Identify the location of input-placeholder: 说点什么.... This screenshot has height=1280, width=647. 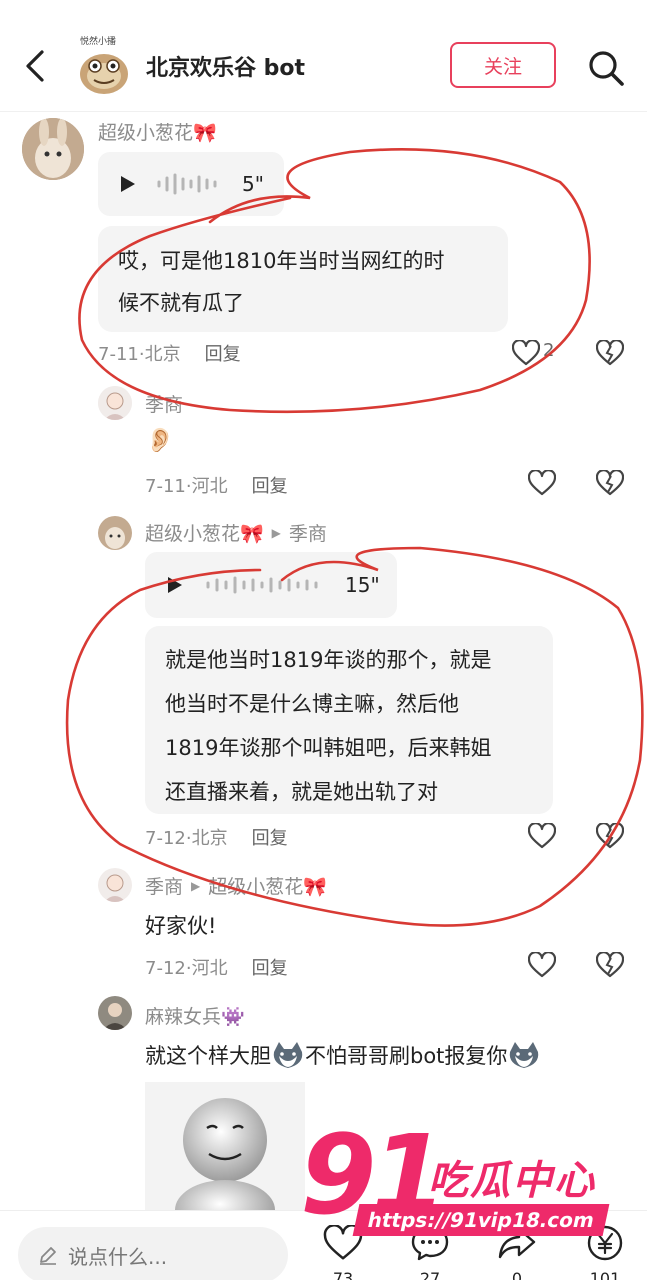
(118, 1256).